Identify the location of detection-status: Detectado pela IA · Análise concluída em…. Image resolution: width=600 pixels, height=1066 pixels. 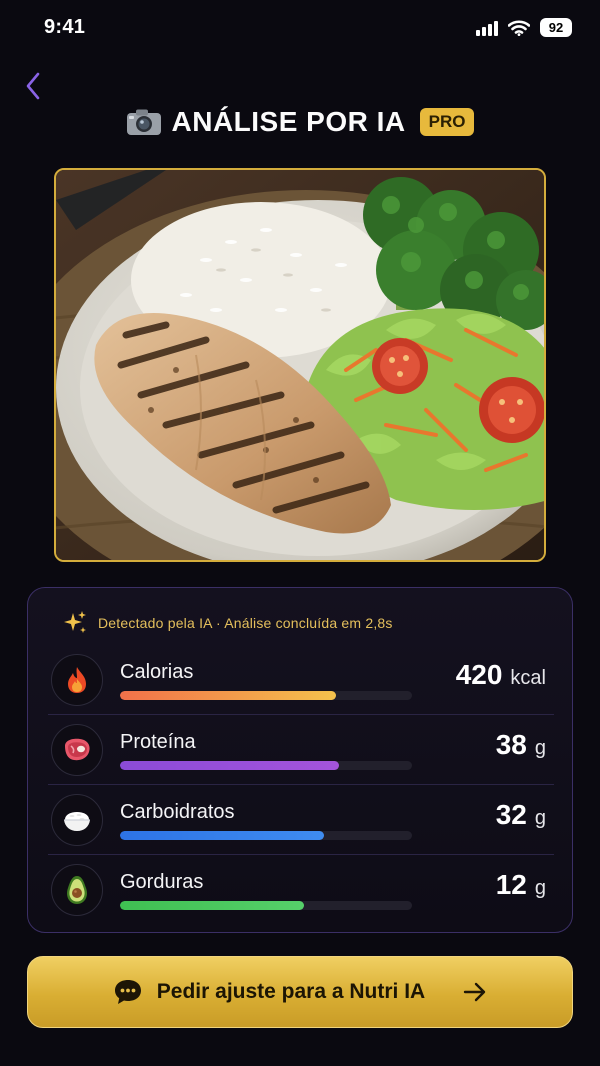
(227, 623).